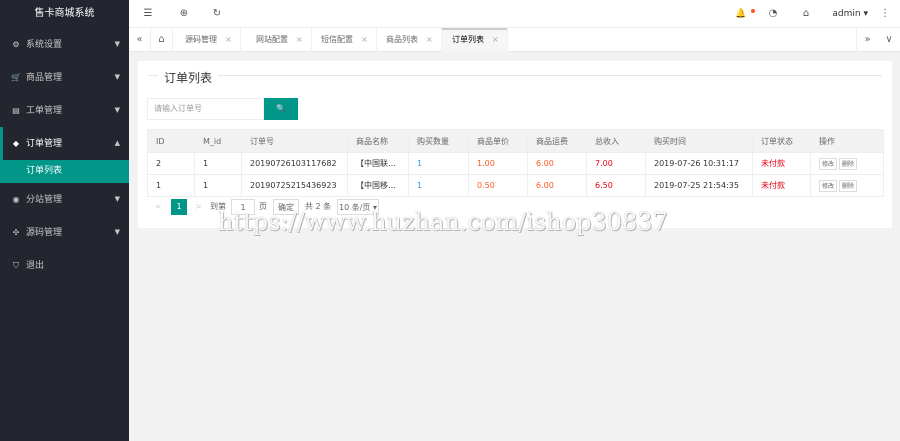  I want to click on tab-label: 短信配置, so click(337, 39).